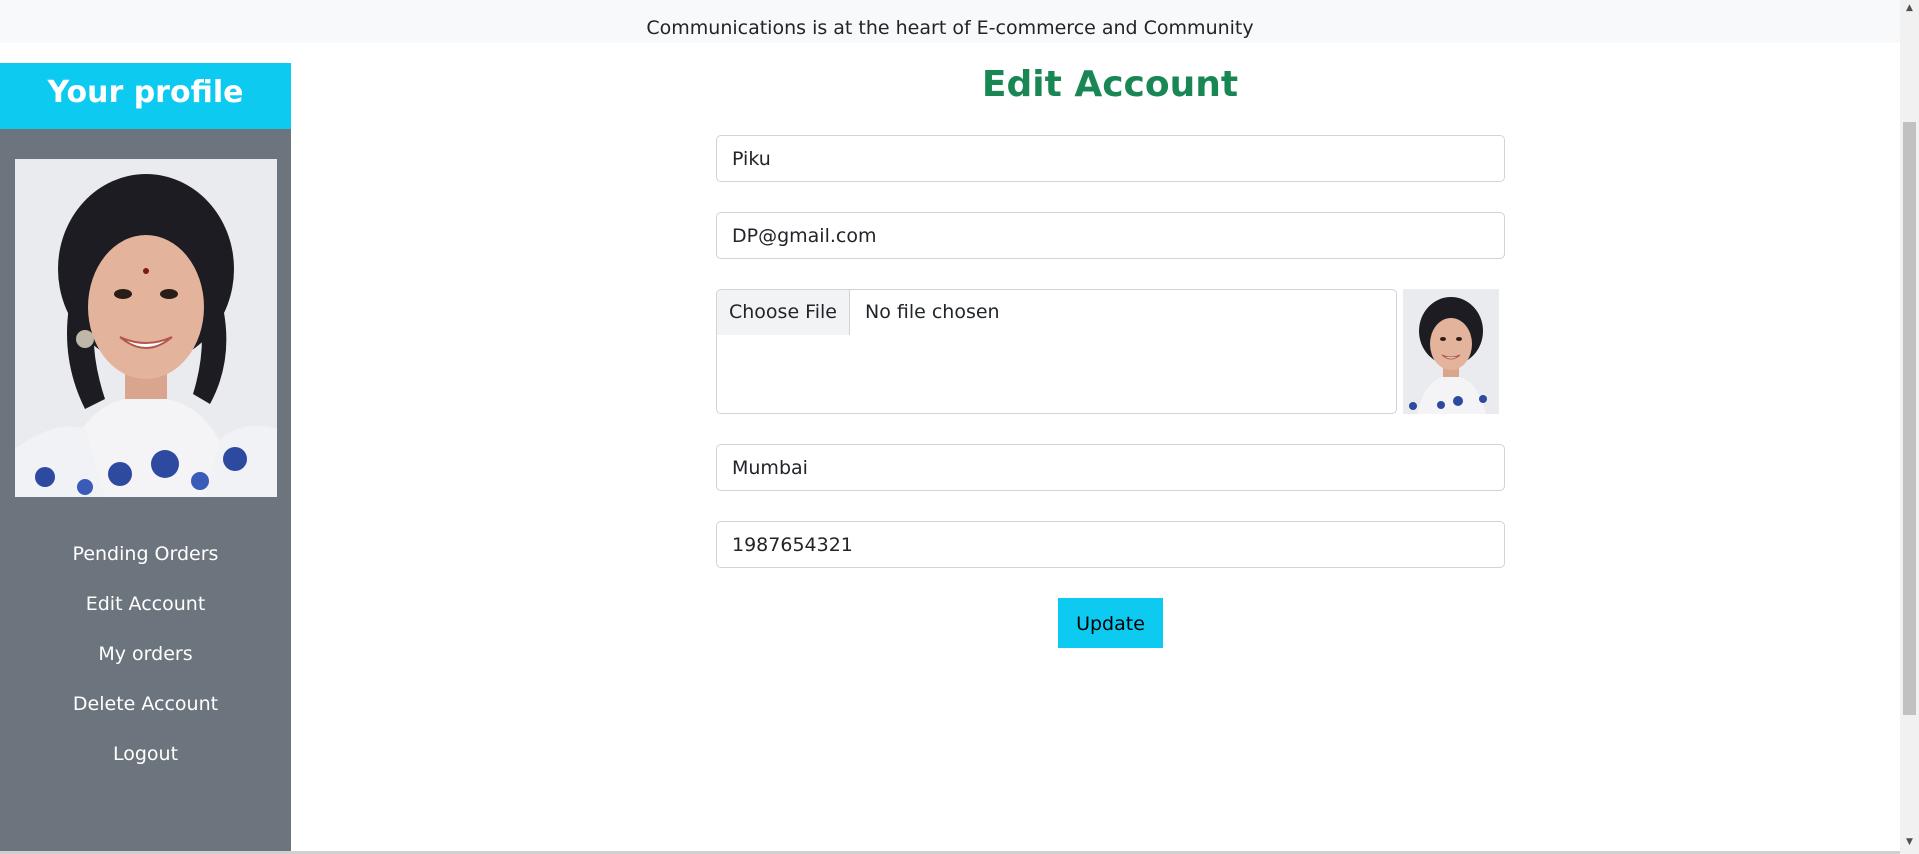  I want to click on page-scrollbar: ▲ ▼, so click(1909, 427).